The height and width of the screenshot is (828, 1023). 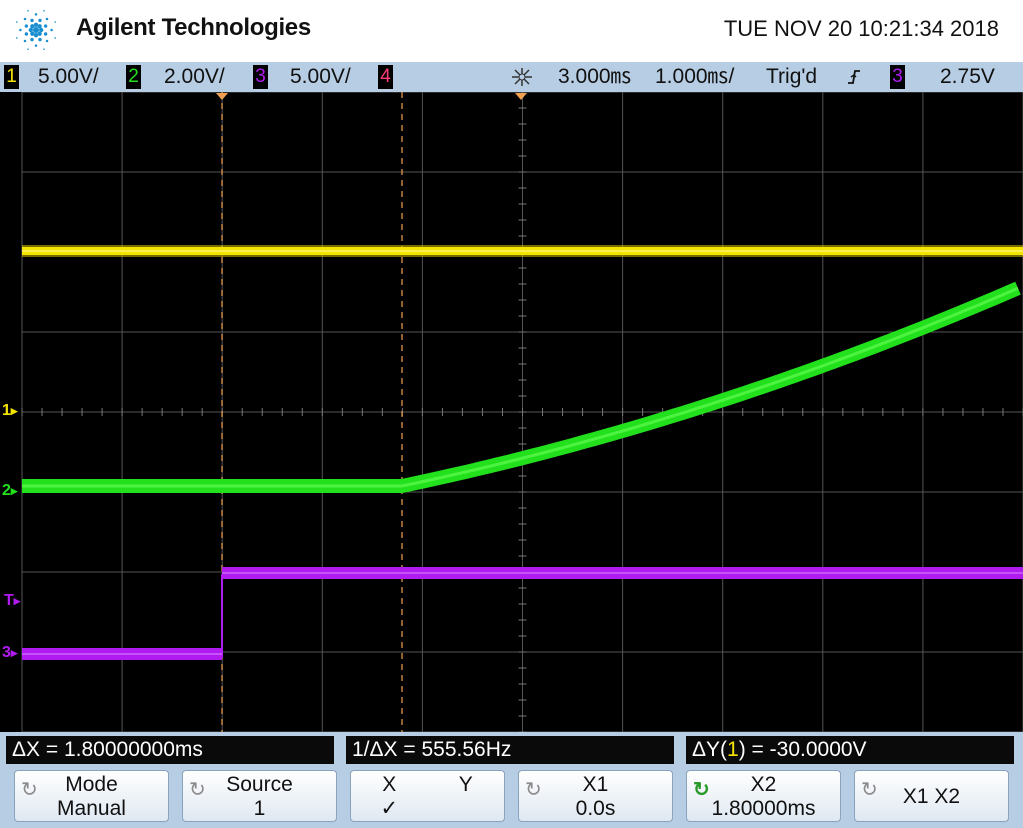 What do you see at coordinates (9, 653) in the screenshot?
I see `channel-3-ground-marker: 3▸` at bounding box center [9, 653].